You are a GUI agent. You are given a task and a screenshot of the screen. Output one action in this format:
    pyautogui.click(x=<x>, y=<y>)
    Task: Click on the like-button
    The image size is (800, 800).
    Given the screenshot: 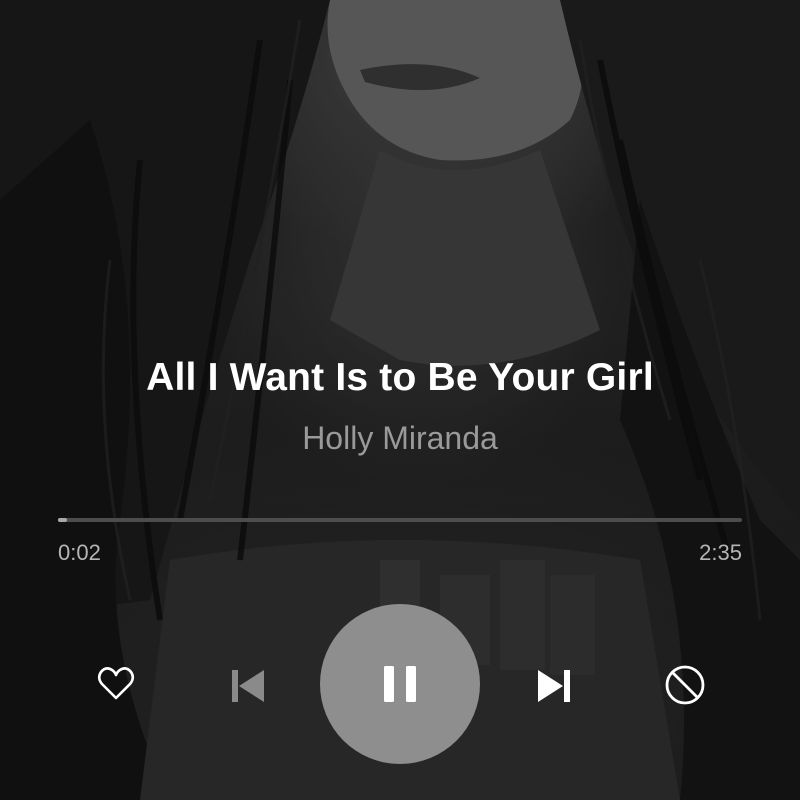 What is the action you would take?
    pyautogui.click(x=116, y=684)
    